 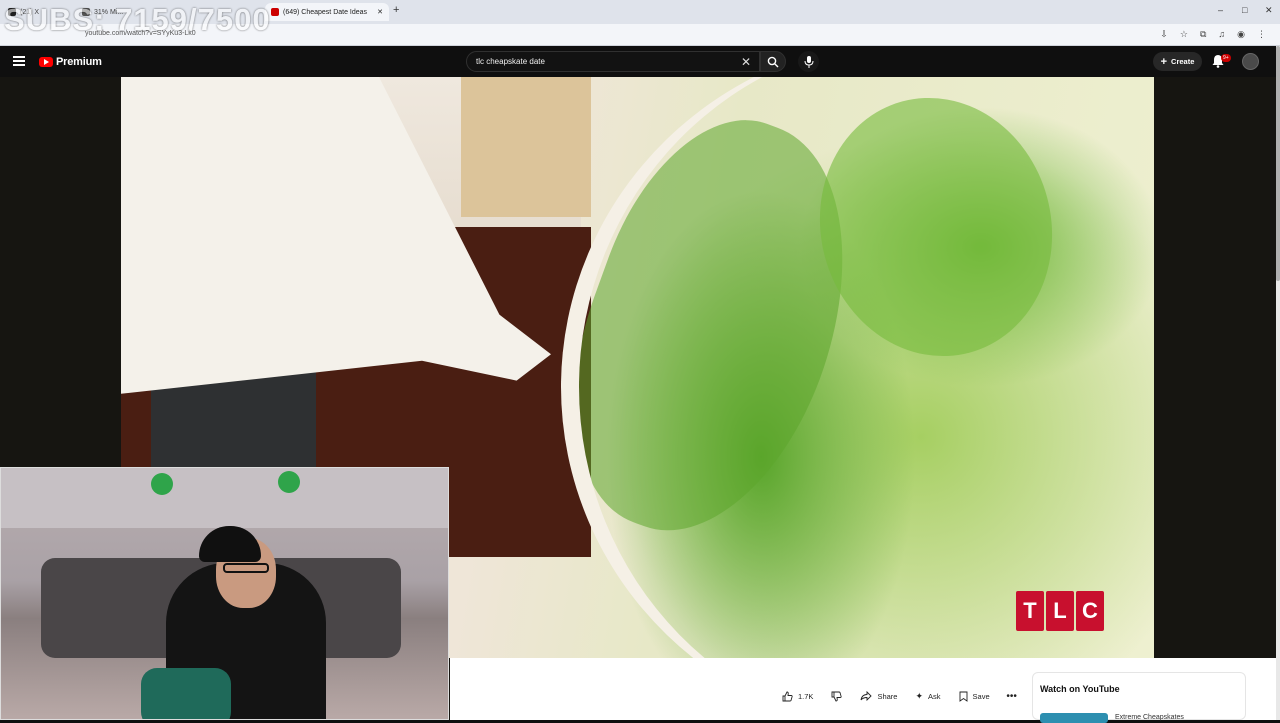 I want to click on subs-counter-overlay: SUBS: 7159/7500, so click(x=137, y=19).